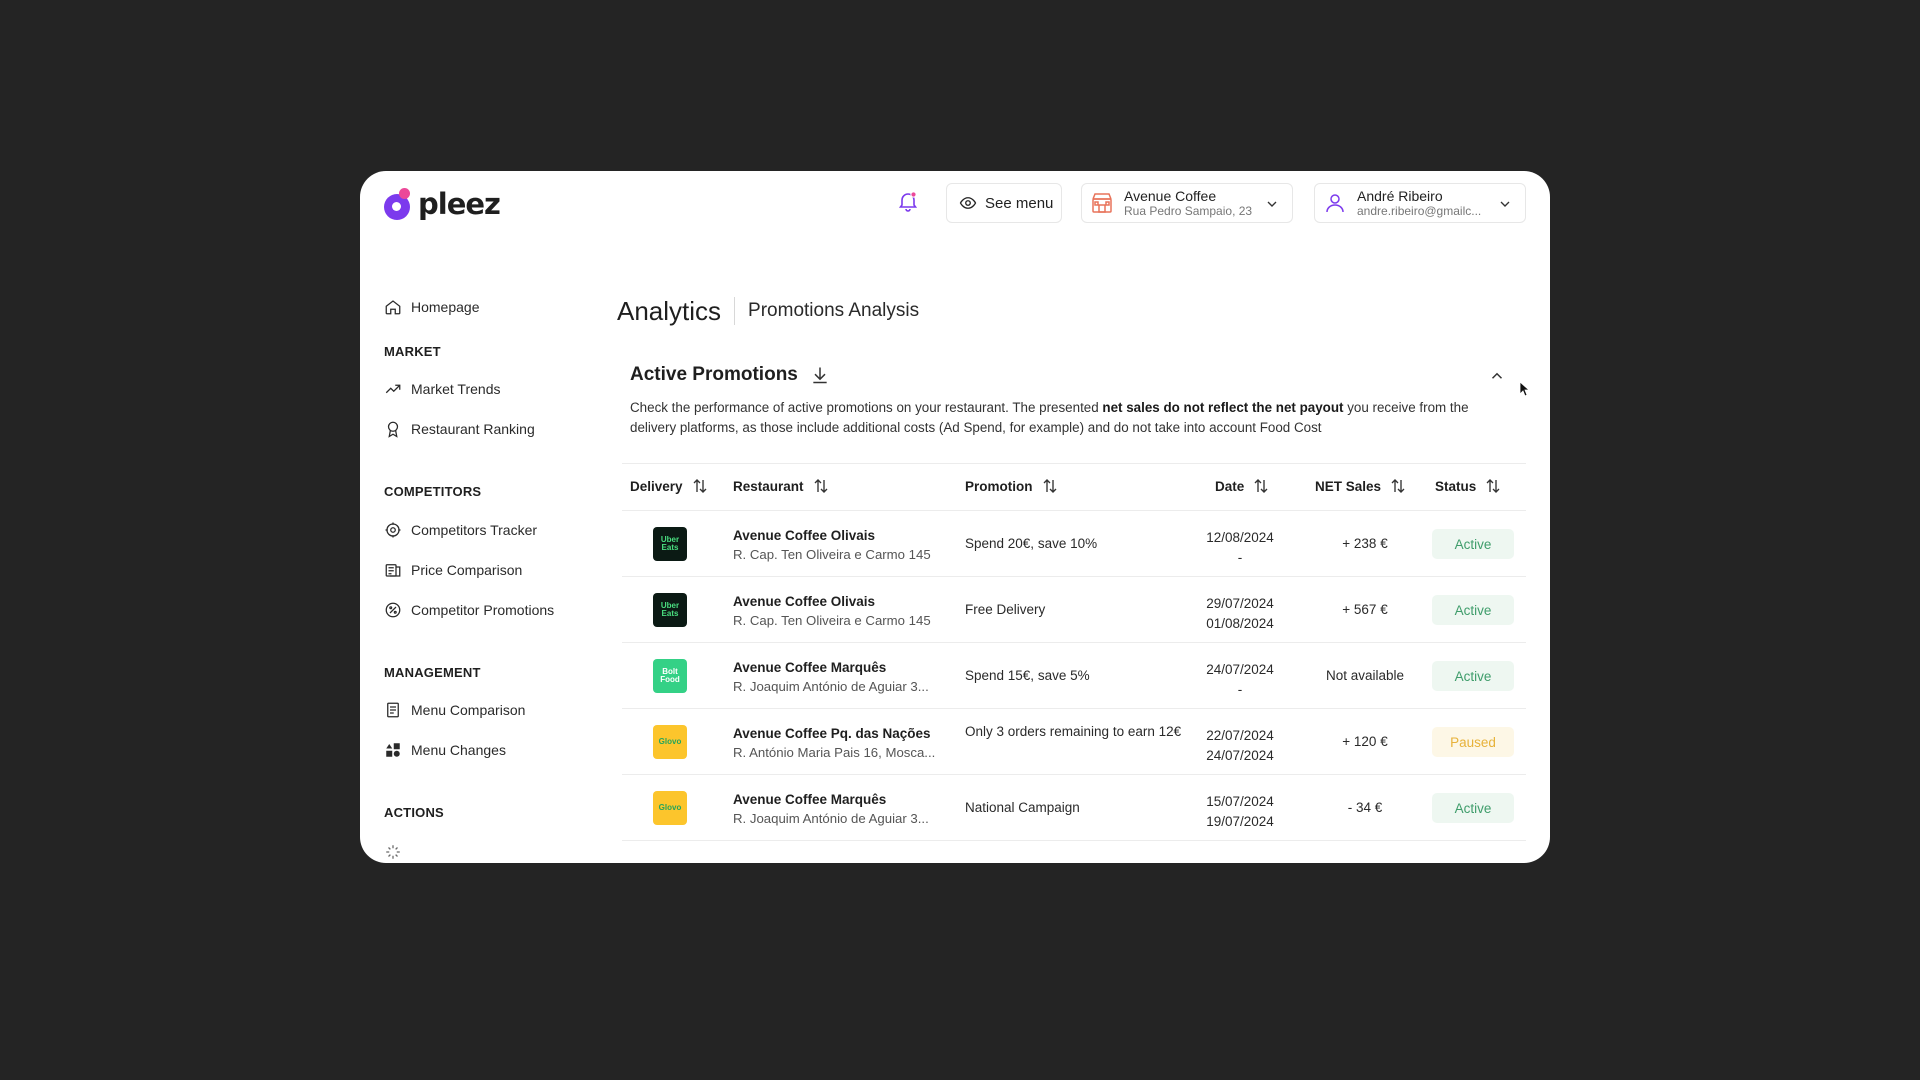 This screenshot has height=1080, width=1920. Describe the element at coordinates (968, 203) in the screenshot. I see `eye-icon` at that location.